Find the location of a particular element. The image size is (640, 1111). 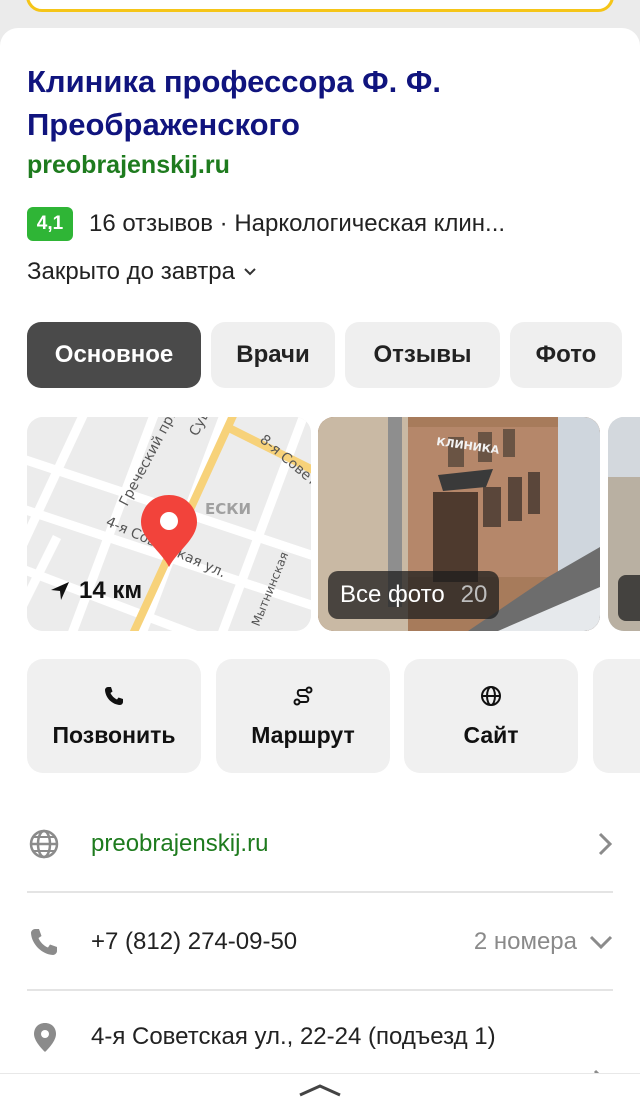

website-link: preobrajenskij.ru is located at coordinates (344, 844).